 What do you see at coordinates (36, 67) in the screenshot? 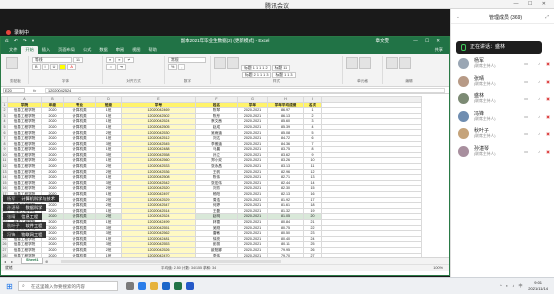
I see `bold-button: B` at bounding box center [36, 67].